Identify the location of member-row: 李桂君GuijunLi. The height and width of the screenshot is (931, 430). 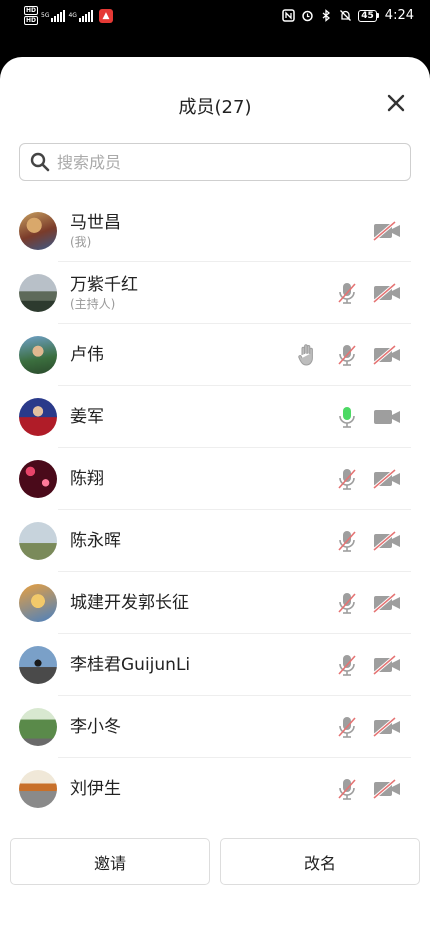
(215, 665).